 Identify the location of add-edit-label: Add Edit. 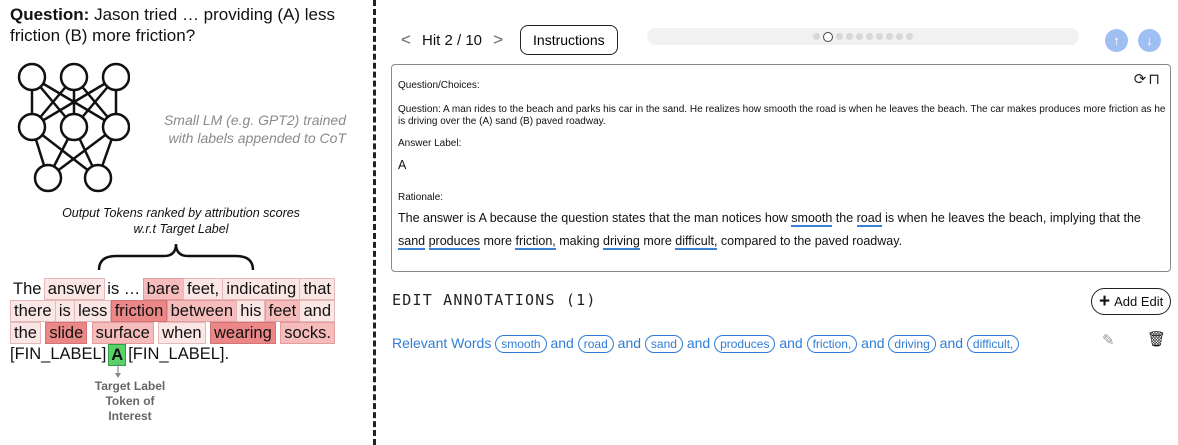
(1139, 301).